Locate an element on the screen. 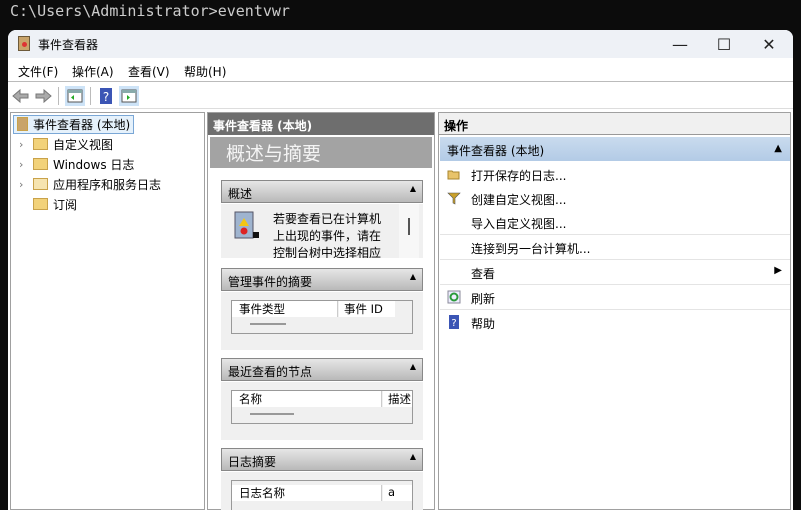 Image resolution: width=801 pixels, height=510 pixels. section-overview-body: 若要查看已在计算机 上出现的事件，请在 控制台树中选择相应 is located at coordinates (322, 231).